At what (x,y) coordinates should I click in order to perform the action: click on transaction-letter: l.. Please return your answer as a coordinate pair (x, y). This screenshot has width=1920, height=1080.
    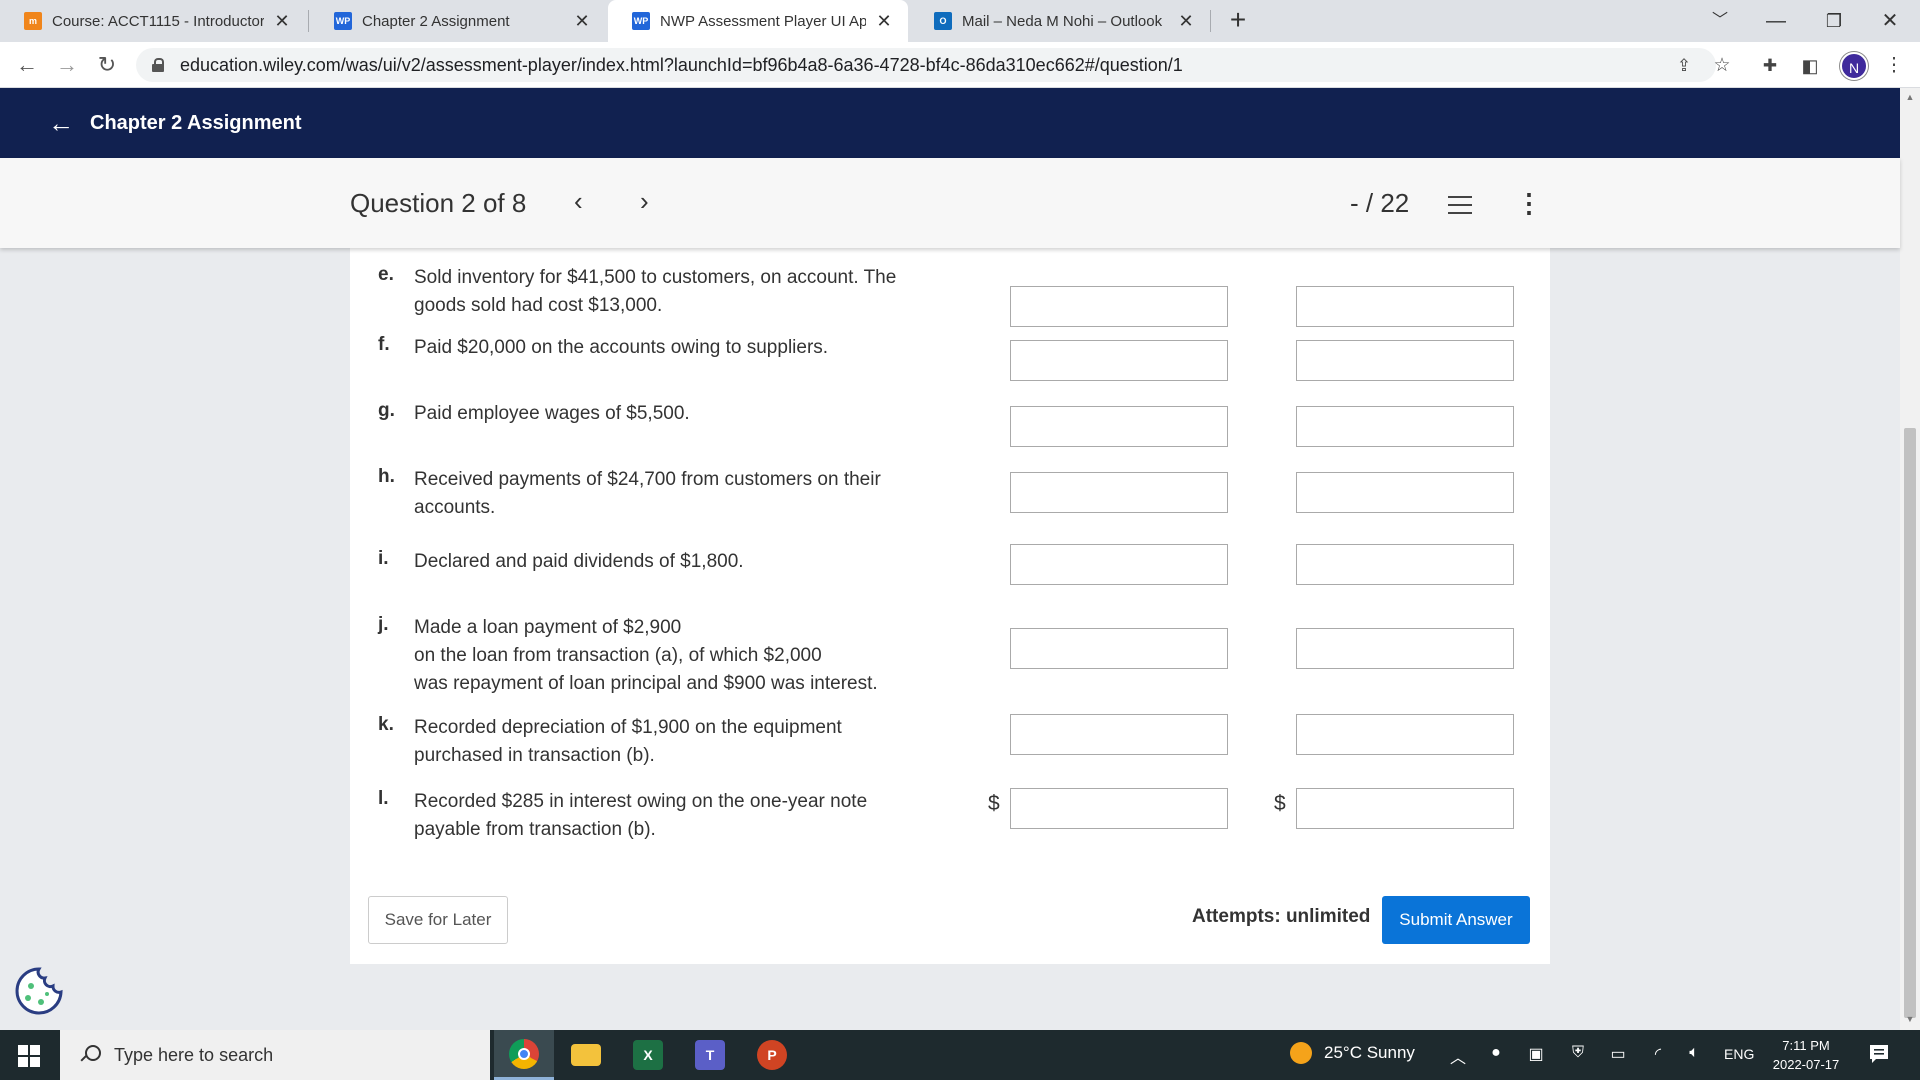
    Looking at the image, I should click on (383, 798).